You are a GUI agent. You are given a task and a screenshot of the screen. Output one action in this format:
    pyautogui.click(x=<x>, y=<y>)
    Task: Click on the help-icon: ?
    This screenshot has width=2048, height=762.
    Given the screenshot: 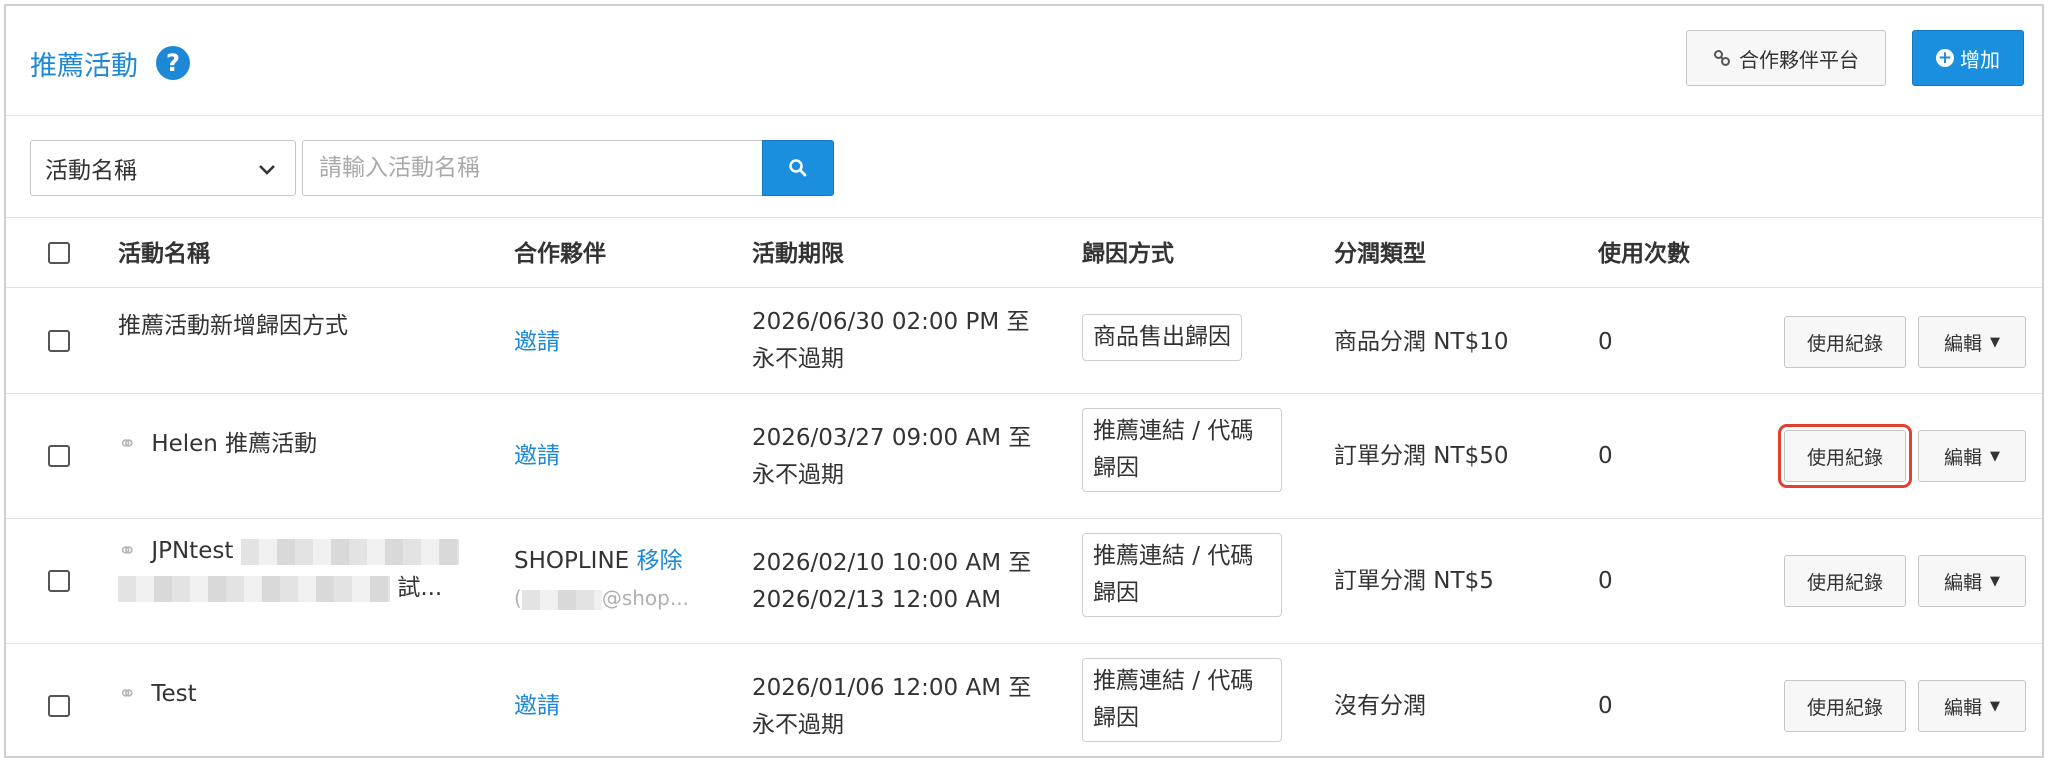 What is the action you would take?
    pyautogui.click(x=173, y=63)
    